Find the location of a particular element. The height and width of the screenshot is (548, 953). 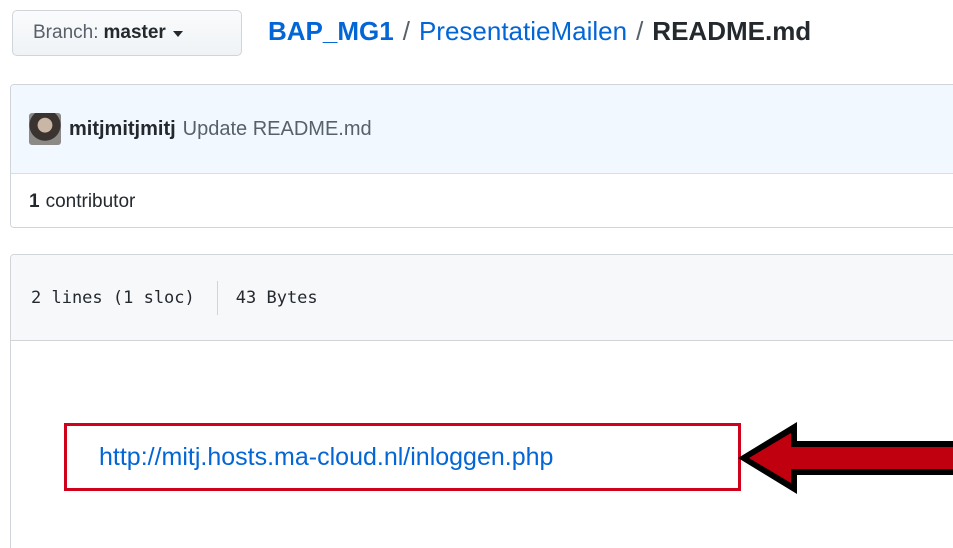

breadcrumb-file-name: README.md is located at coordinates (732, 30).